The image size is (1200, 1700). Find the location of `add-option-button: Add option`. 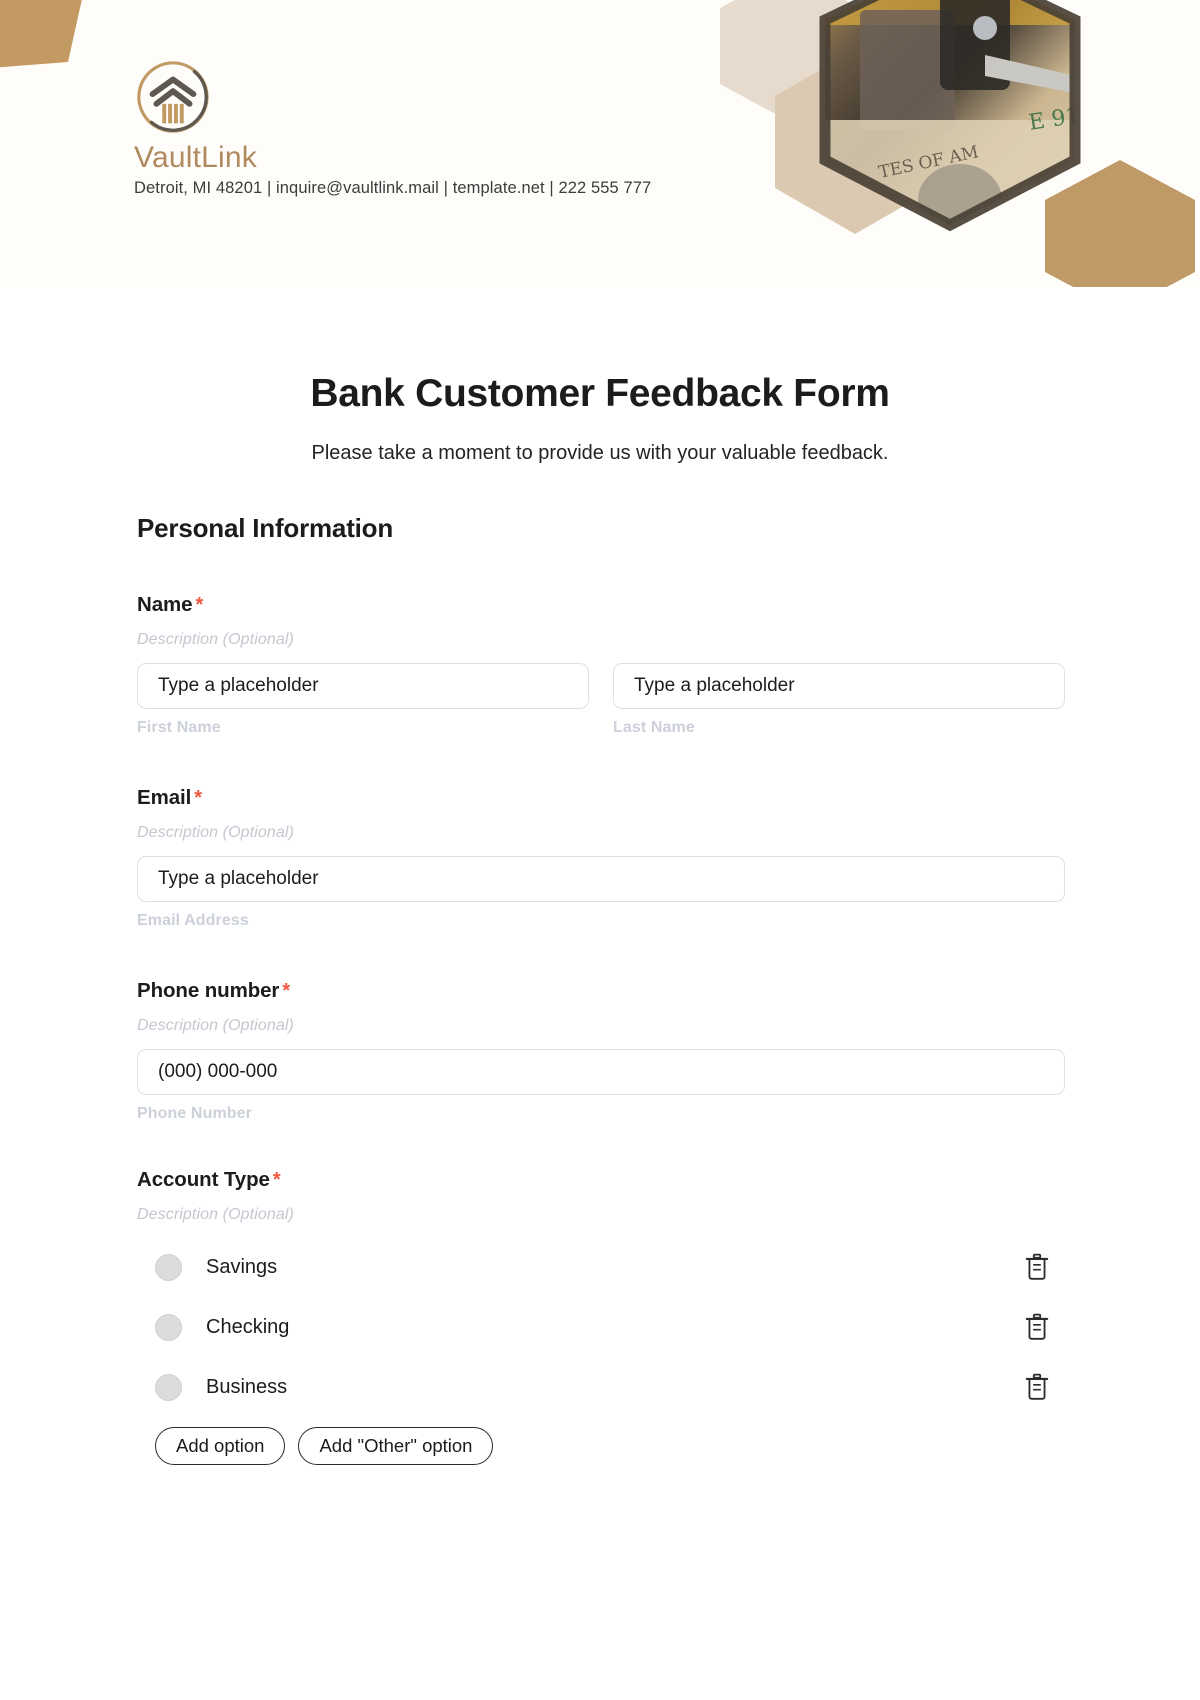

add-option-button: Add option is located at coordinates (220, 1446).